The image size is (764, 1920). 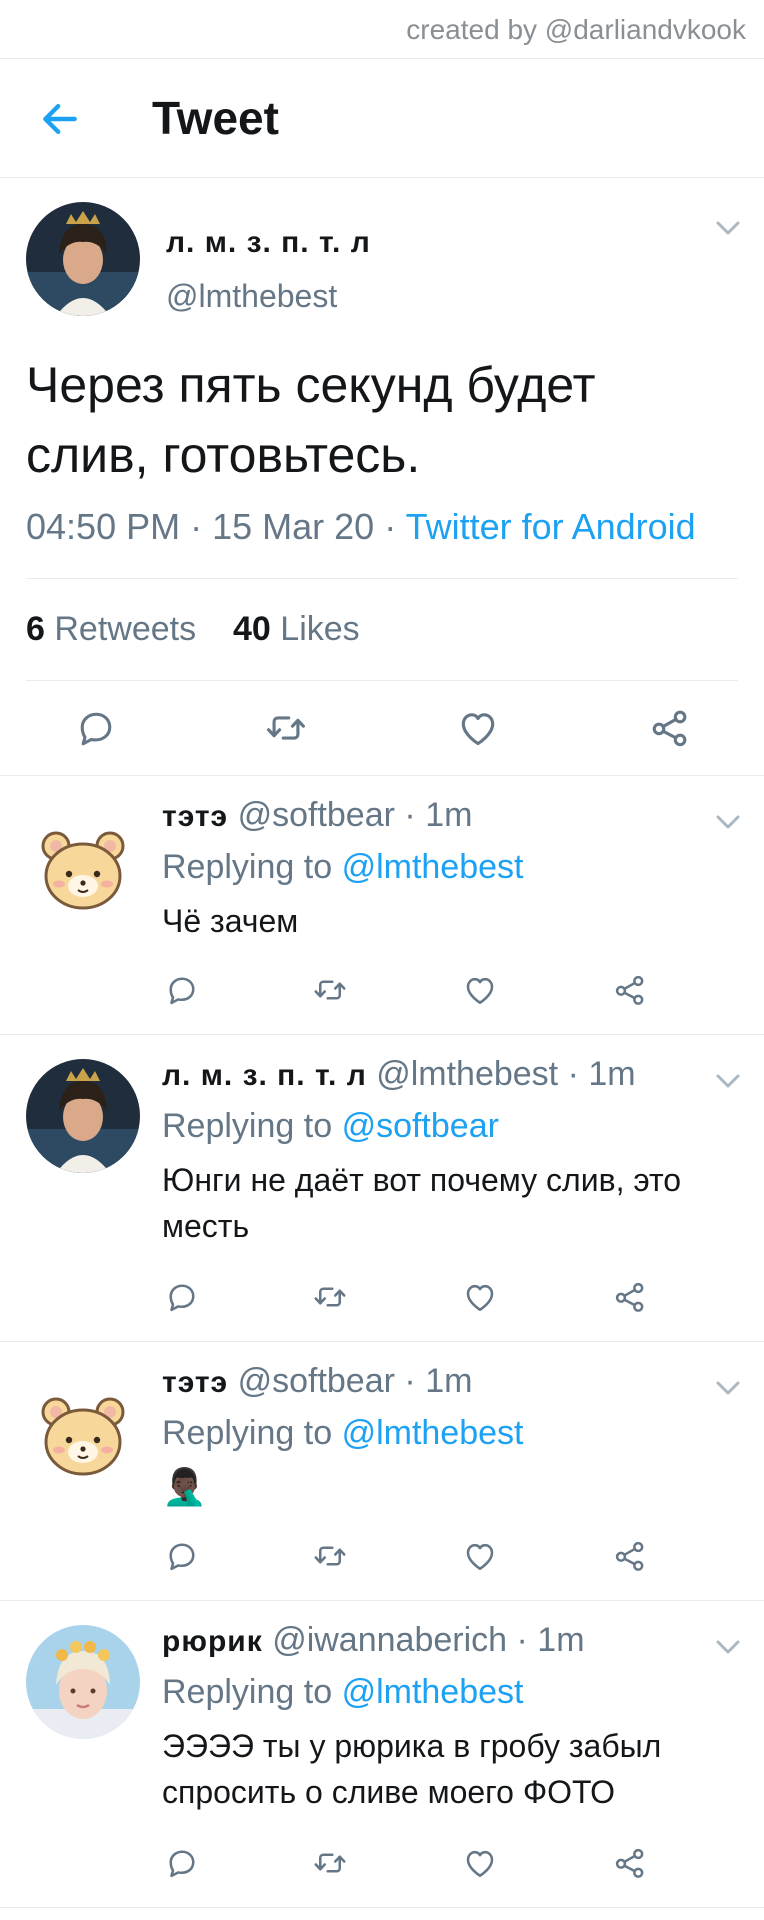 I want to click on retweets-stat: 6 Retweets, so click(x=111, y=629).